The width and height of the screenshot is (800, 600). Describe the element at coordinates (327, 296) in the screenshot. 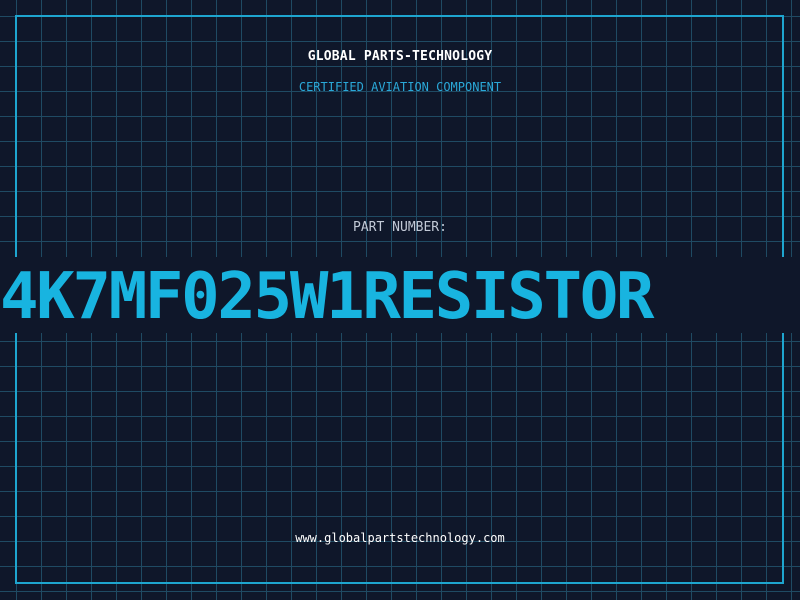

I see `part-number-value: 4K7MF025W1RESISTOR` at that location.